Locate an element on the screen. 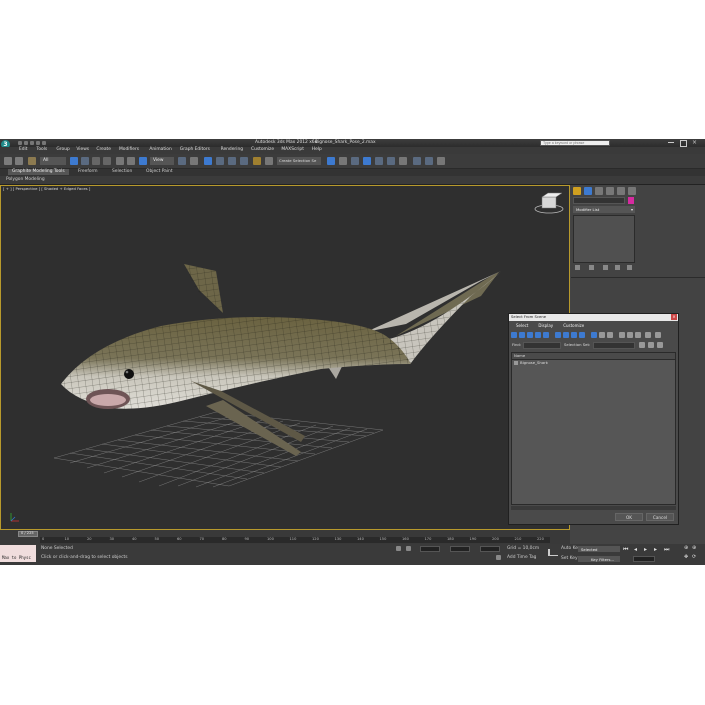  configure-sets-icon is located at coordinates (629, 267).